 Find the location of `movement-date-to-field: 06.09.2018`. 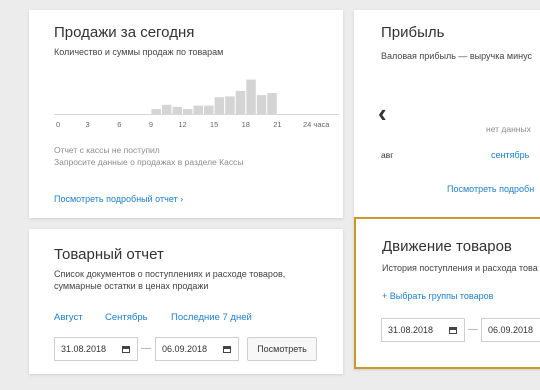

movement-date-to-field: 06.09.2018 is located at coordinates (510, 330).